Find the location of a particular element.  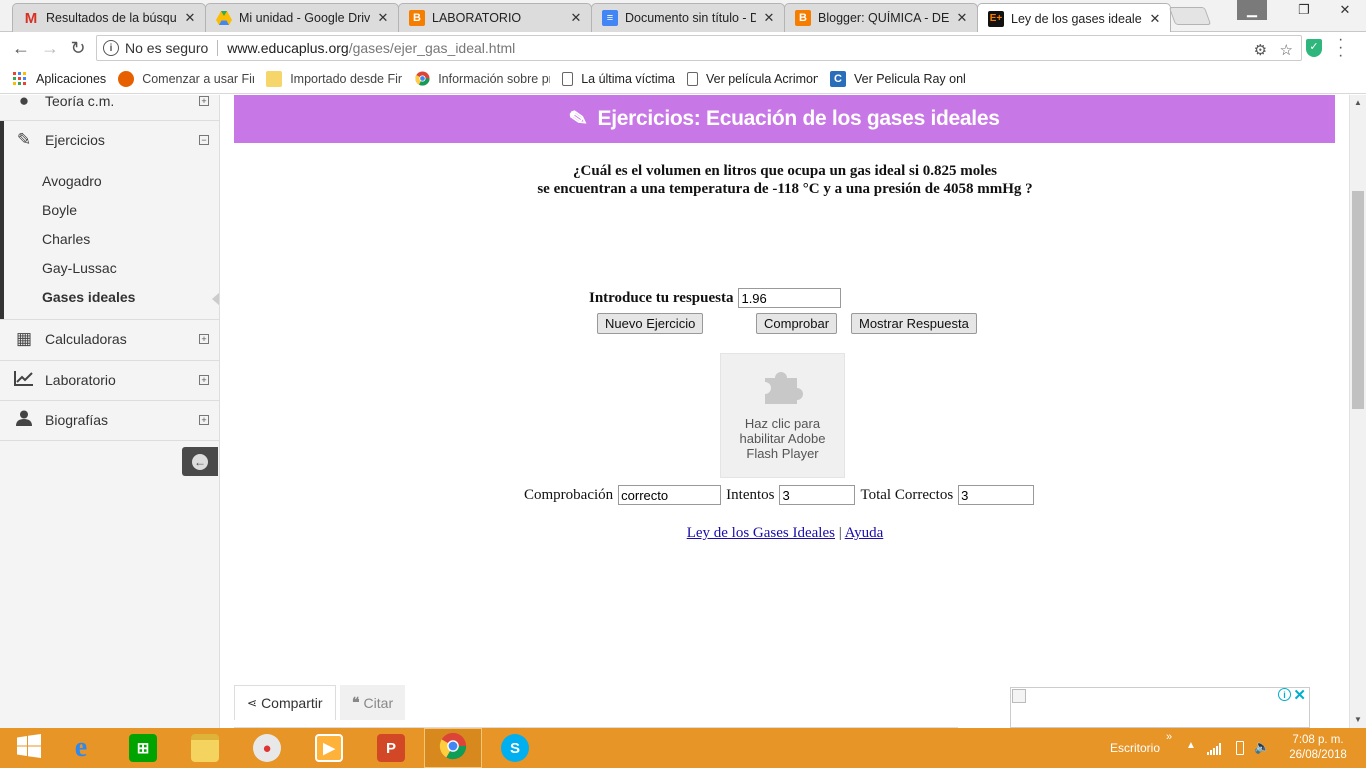

browser-tab: M Resultados de la búsqueda ✕ is located at coordinates (109, 17).